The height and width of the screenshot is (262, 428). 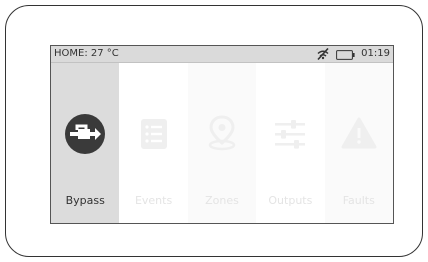 I want to click on bypass-icon, so click(x=85, y=134).